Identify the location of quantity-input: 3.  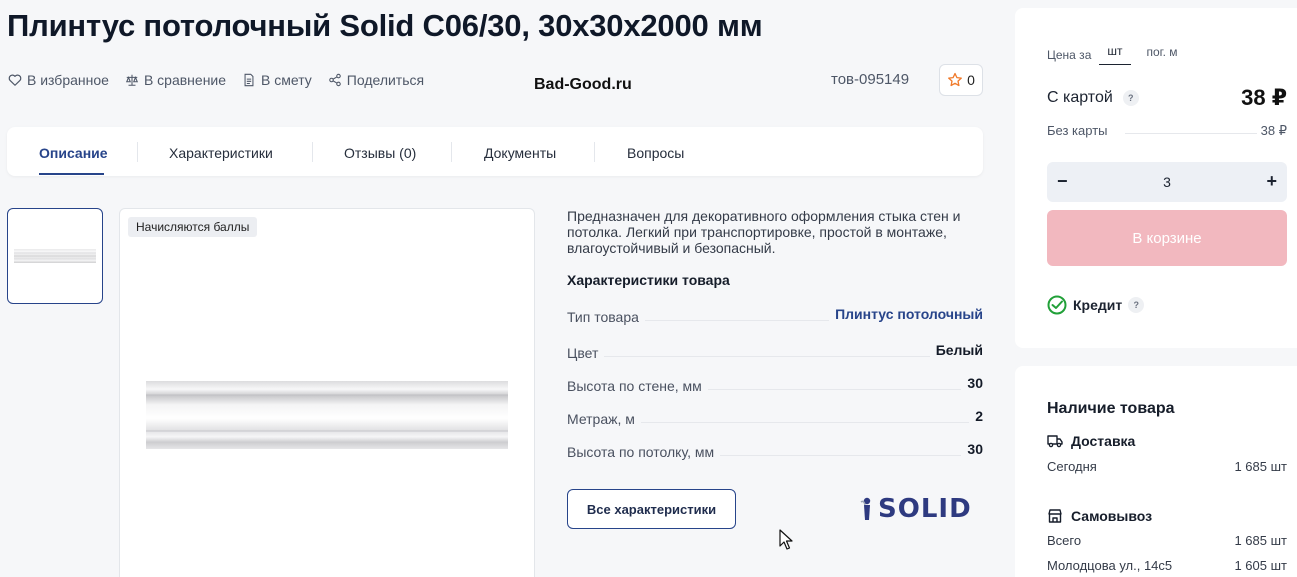
(1167, 182).